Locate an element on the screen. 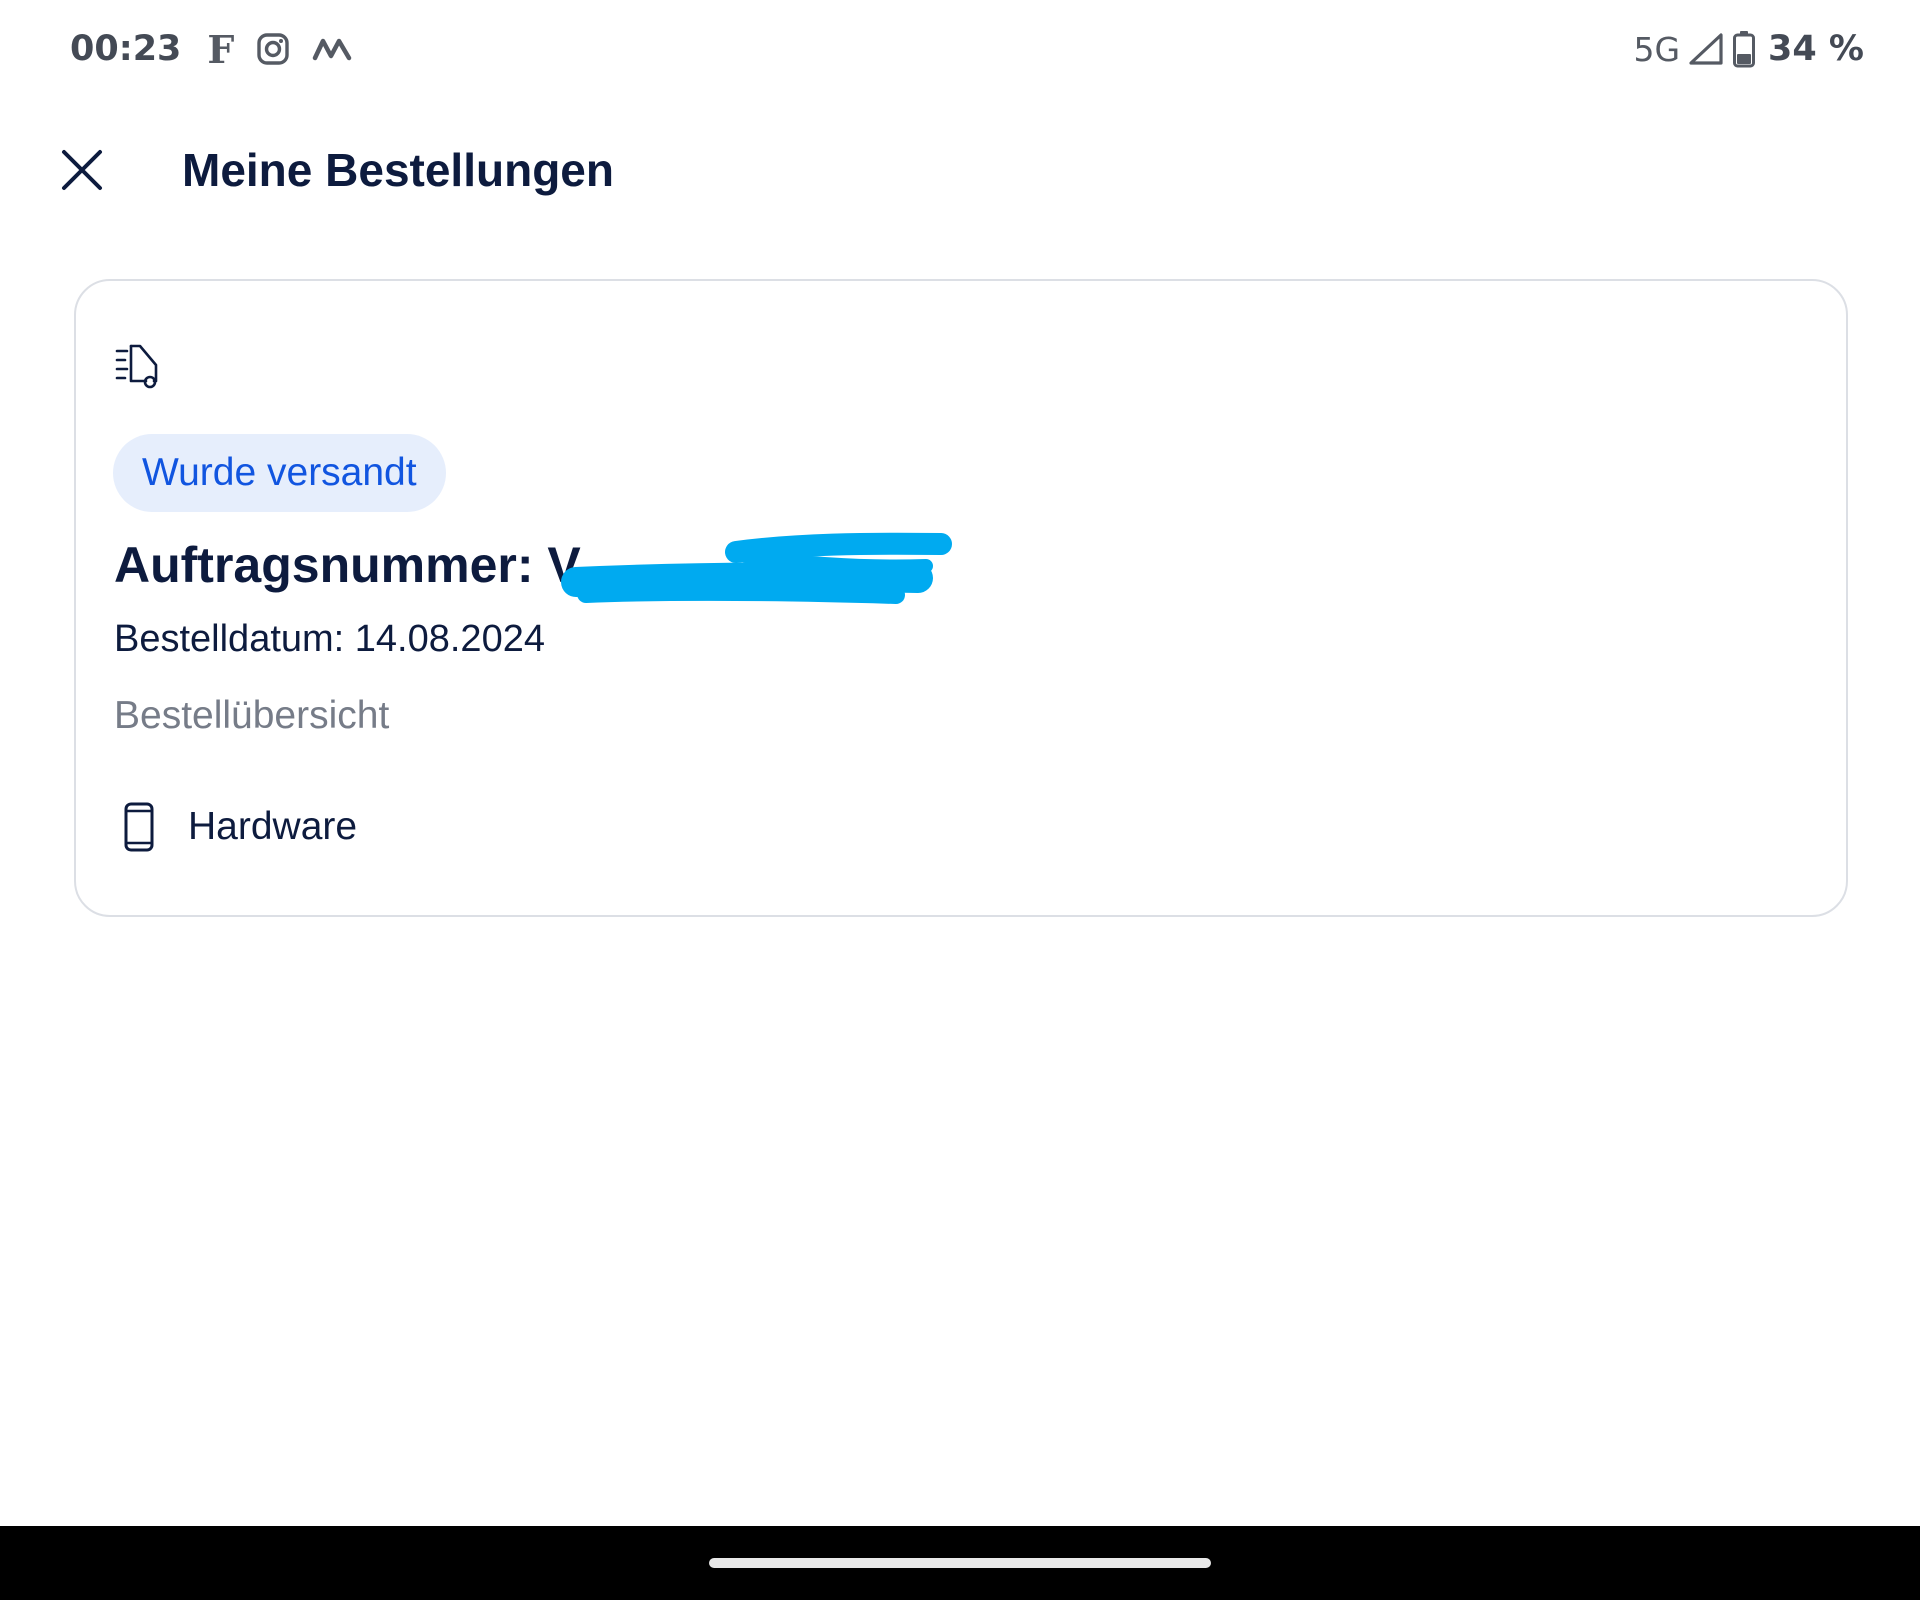 The height and width of the screenshot is (1600, 1920). battery-percent: 34 % is located at coordinates (1816, 49).